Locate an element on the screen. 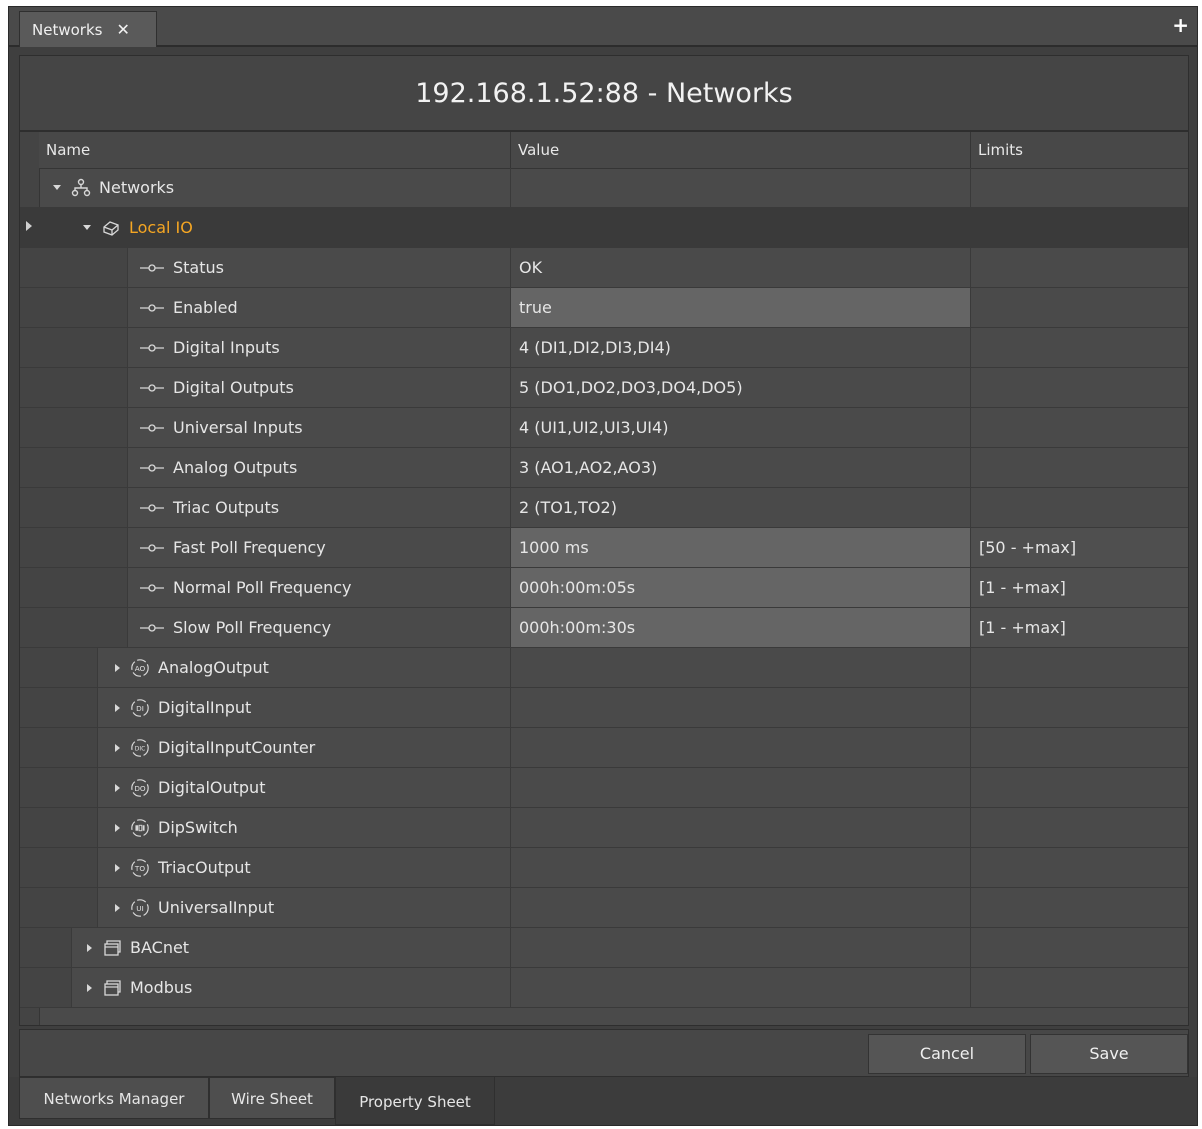  value-input: 1000 ms is located at coordinates (741, 547).